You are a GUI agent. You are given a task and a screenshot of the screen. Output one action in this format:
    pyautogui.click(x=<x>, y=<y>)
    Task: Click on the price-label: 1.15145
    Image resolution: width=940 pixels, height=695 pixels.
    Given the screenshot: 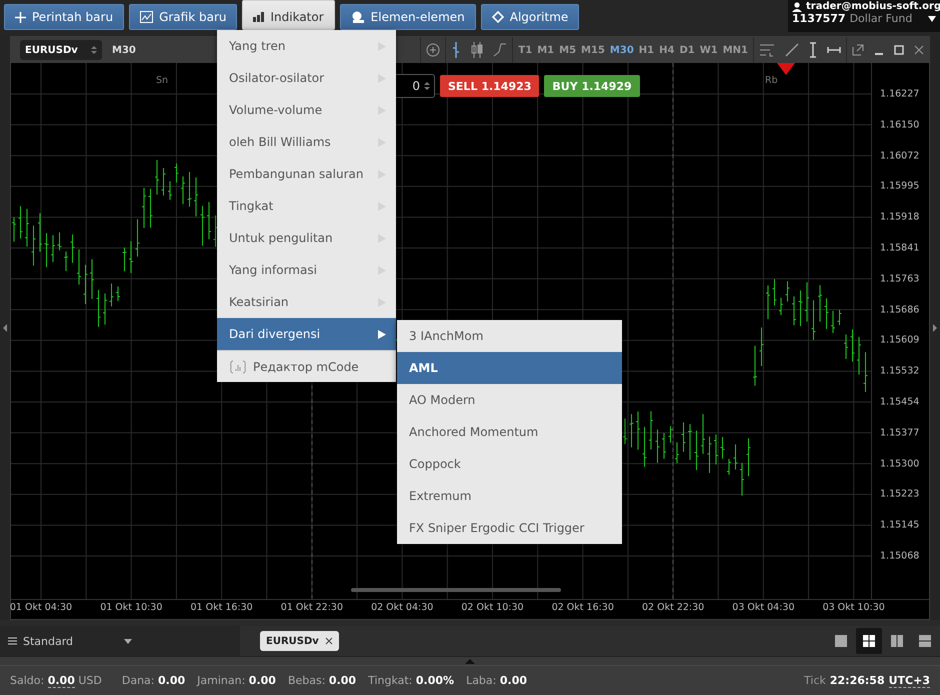 What is the action you would take?
    pyautogui.click(x=900, y=525)
    